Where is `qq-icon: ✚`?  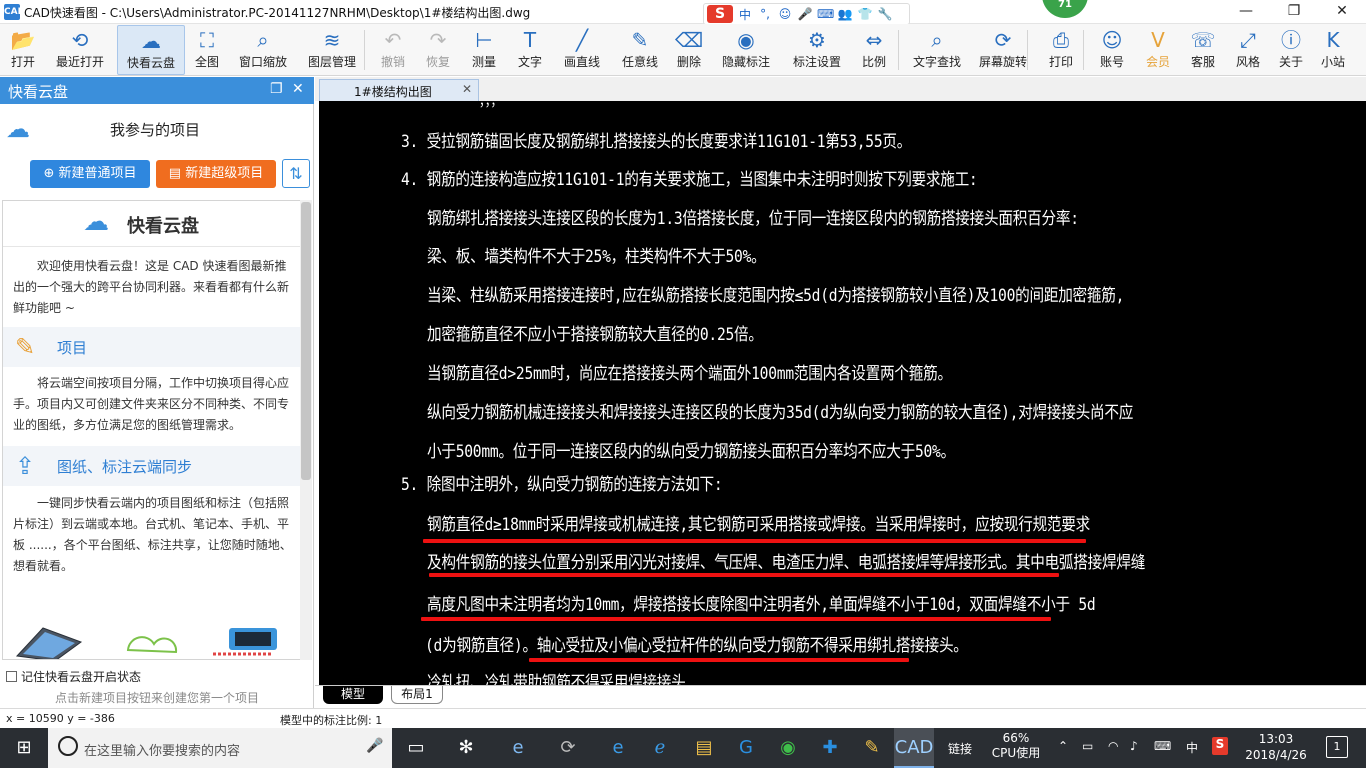 qq-icon: ✚ is located at coordinates (830, 748).